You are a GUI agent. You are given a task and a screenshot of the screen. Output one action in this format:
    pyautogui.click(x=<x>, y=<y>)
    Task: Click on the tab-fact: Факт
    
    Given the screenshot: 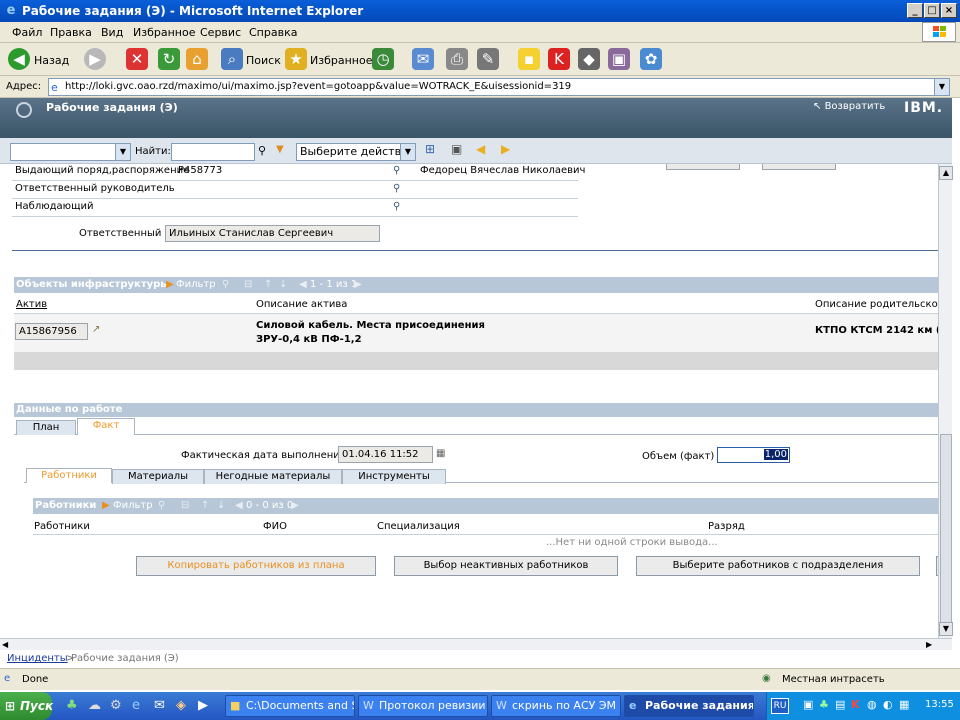 What is the action you would take?
    pyautogui.click(x=106, y=426)
    